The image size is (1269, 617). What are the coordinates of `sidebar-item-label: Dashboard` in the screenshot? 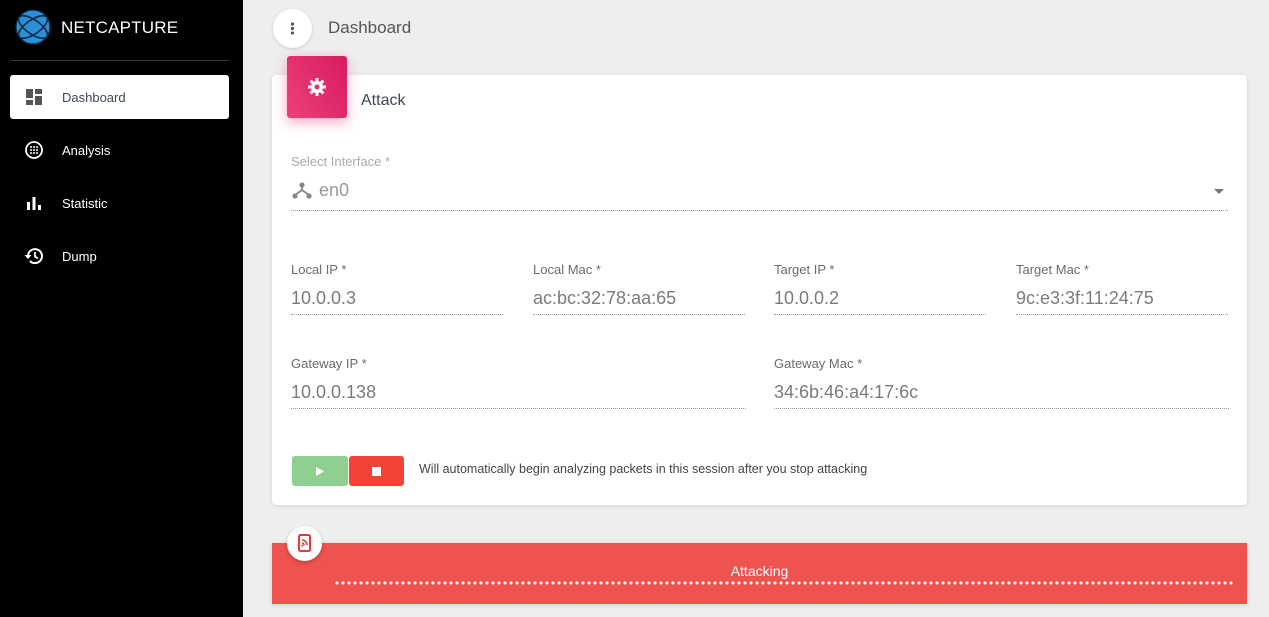 It's located at (94, 97).